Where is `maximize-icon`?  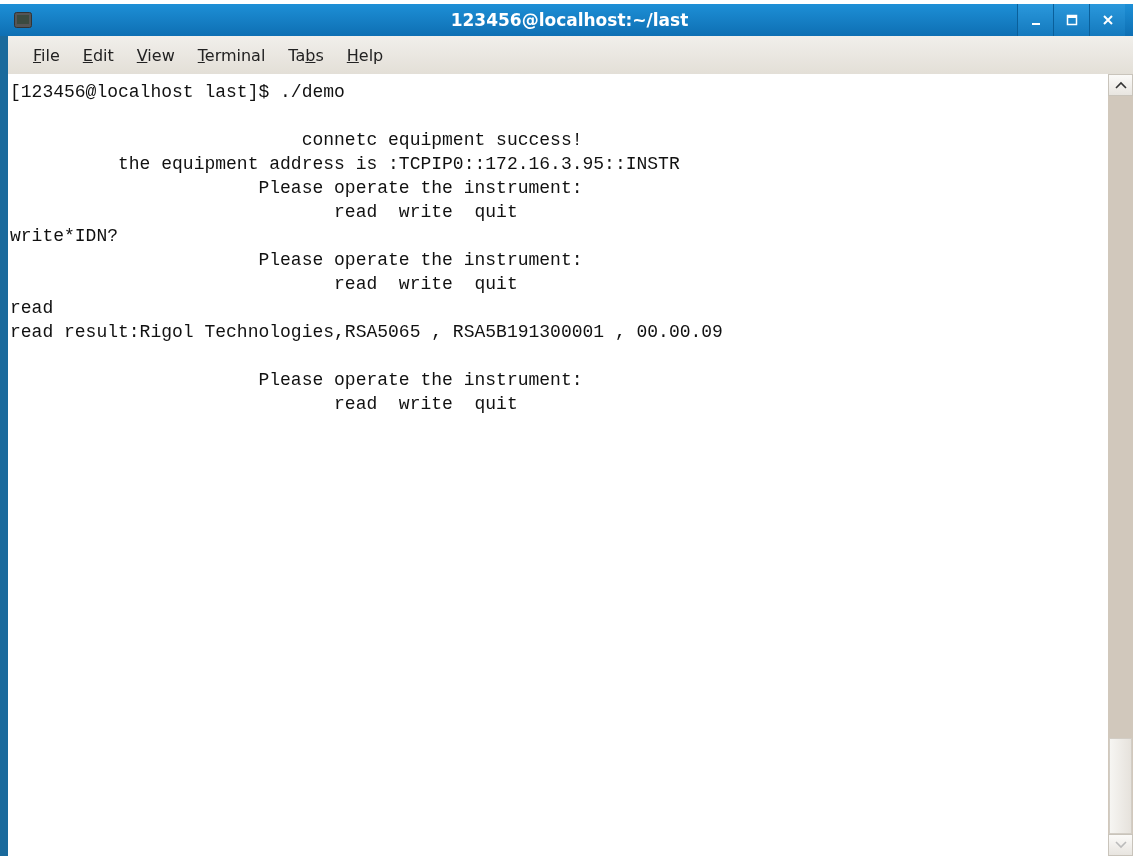
maximize-icon is located at coordinates (1071, 20).